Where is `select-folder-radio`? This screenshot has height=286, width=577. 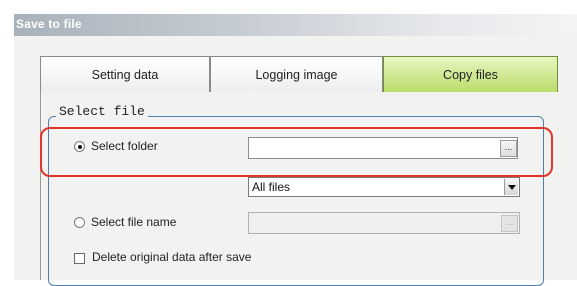 select-folder-radio is located at coordinates (79, 146).